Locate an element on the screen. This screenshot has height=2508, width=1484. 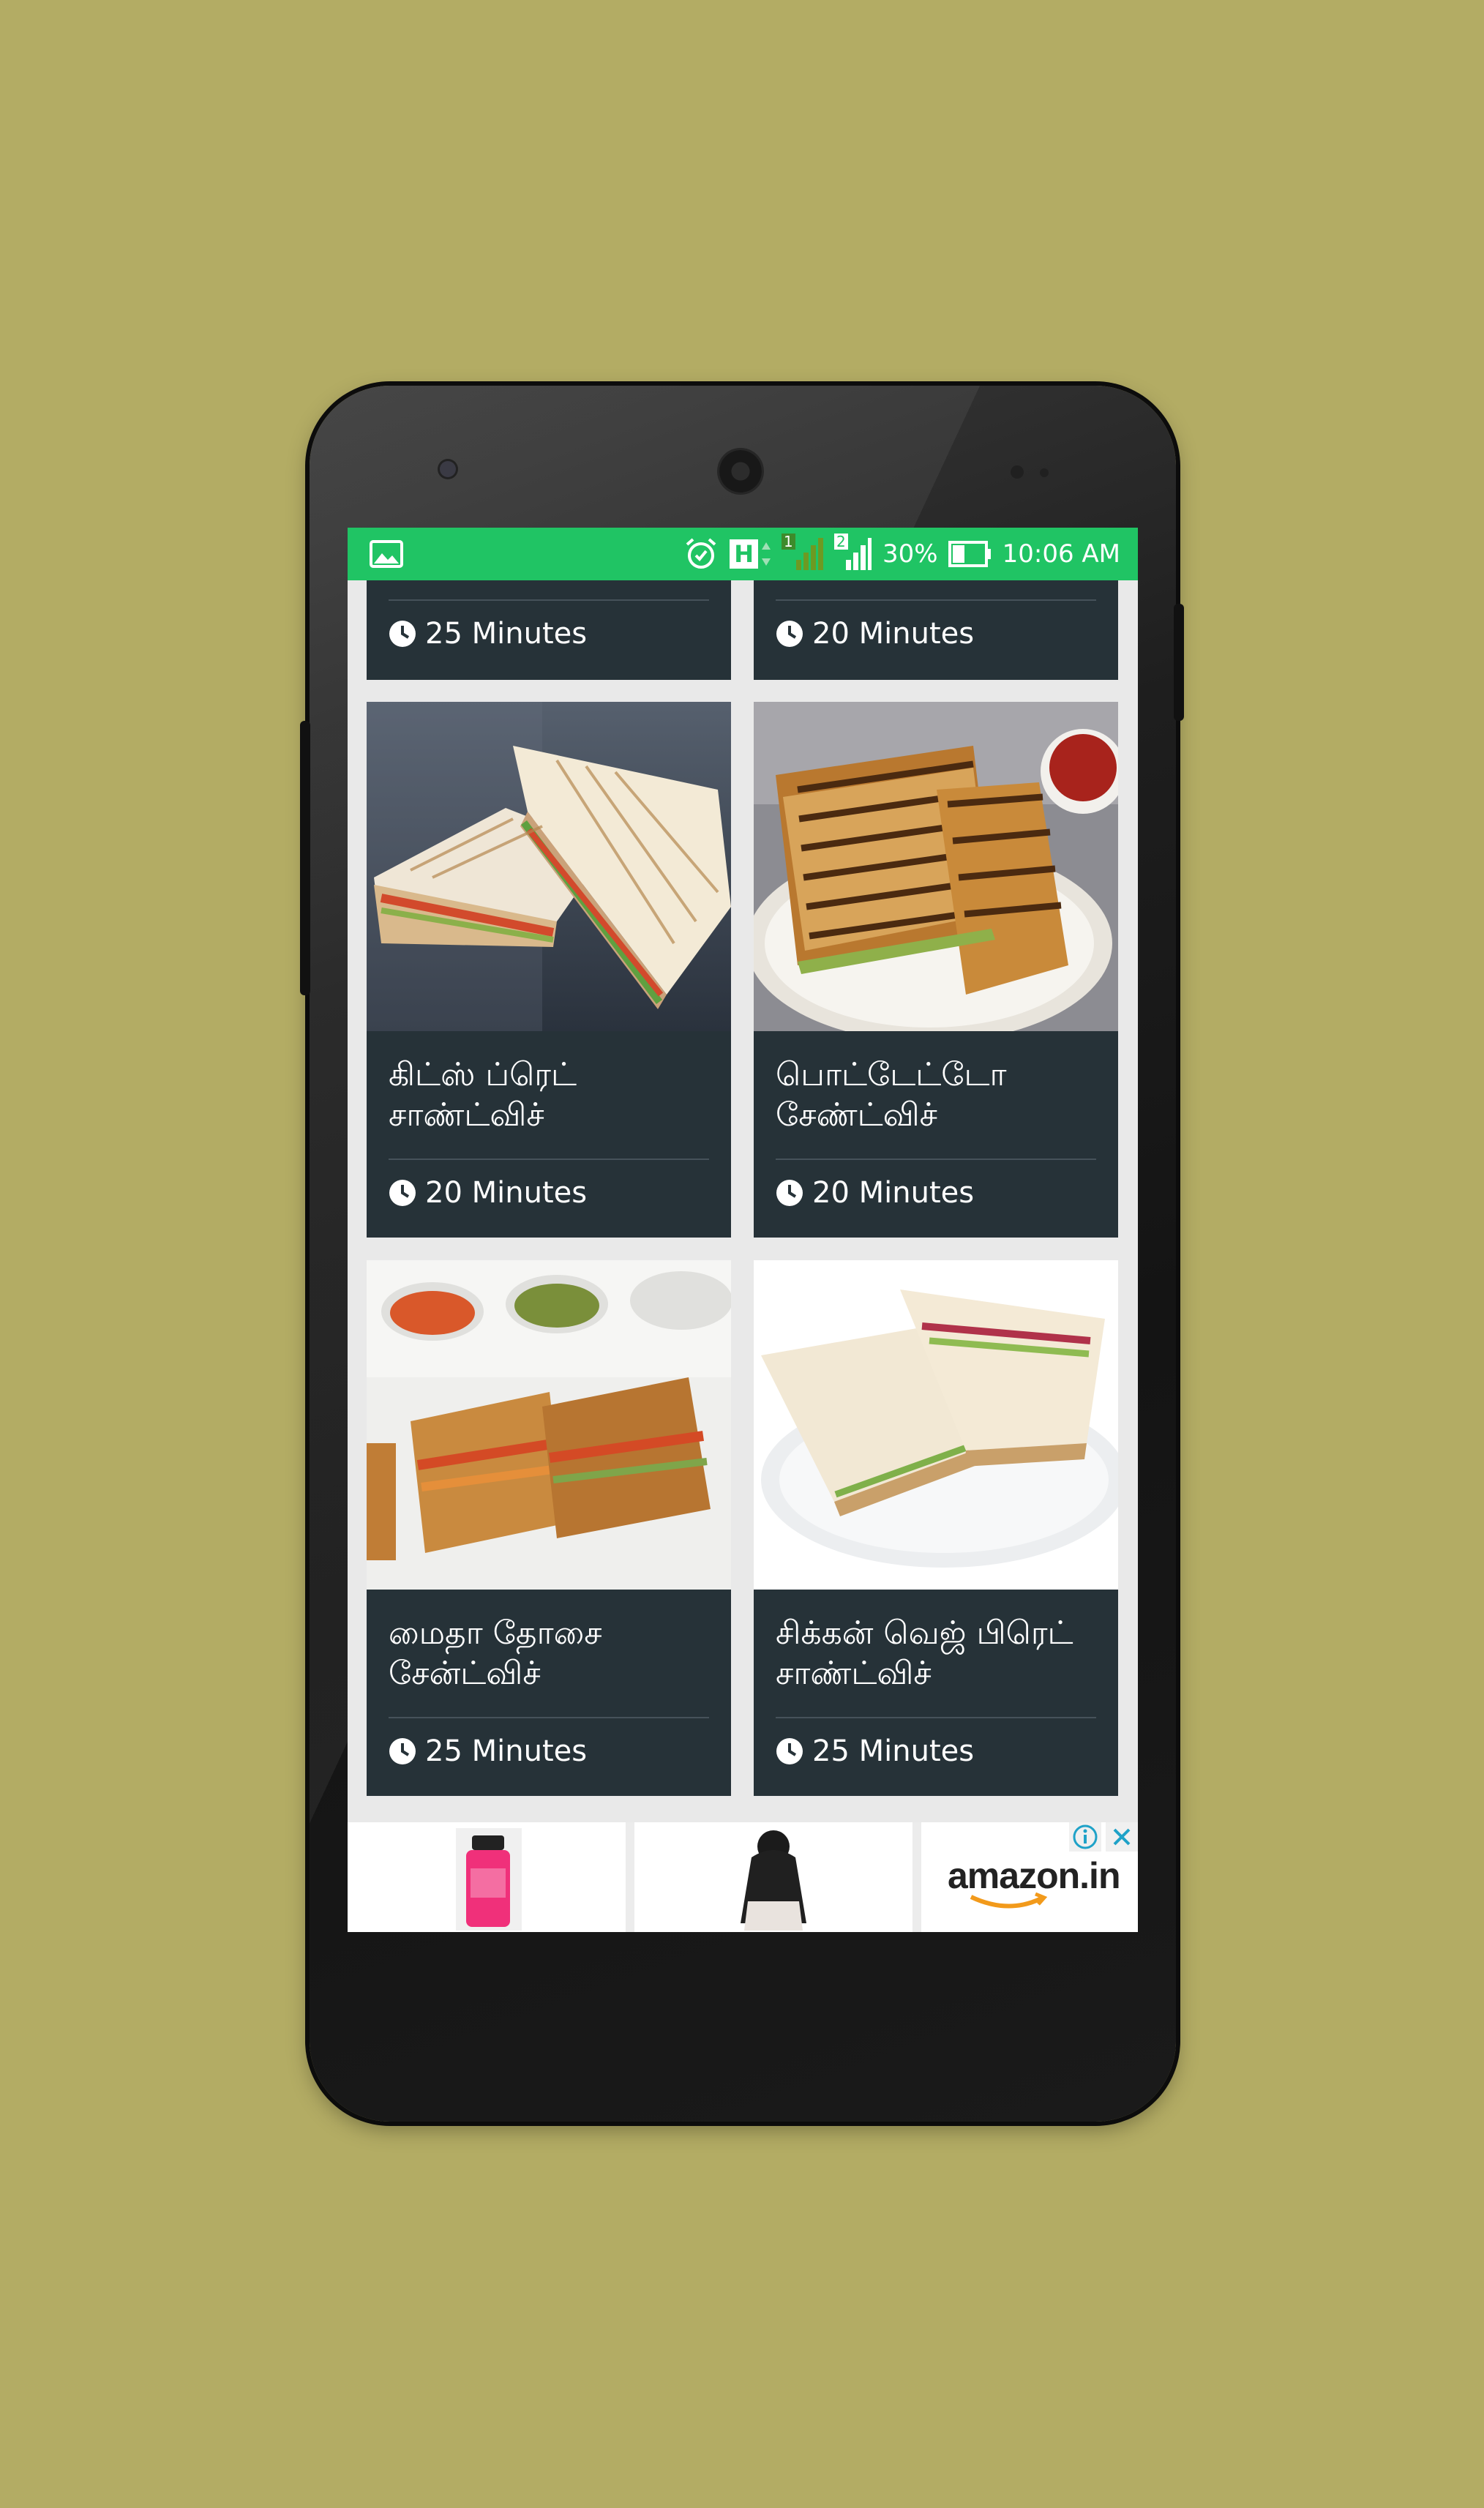
ad-info-icon is located at coordinates (1085, 1837).